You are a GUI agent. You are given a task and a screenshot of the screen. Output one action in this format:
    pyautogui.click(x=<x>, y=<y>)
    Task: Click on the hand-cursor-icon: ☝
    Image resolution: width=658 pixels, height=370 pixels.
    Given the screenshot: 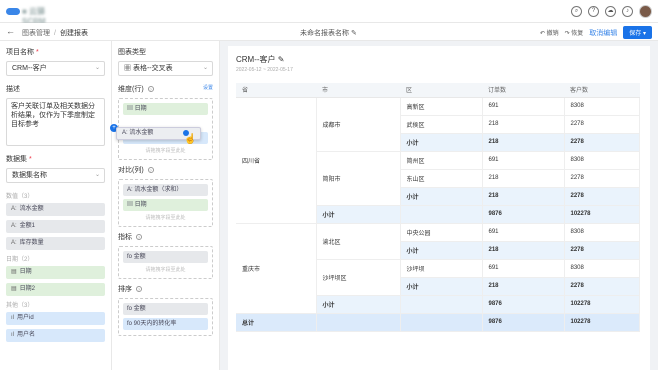 What is the action you would take?
    pyautogui.click(x=190, y=139)
    